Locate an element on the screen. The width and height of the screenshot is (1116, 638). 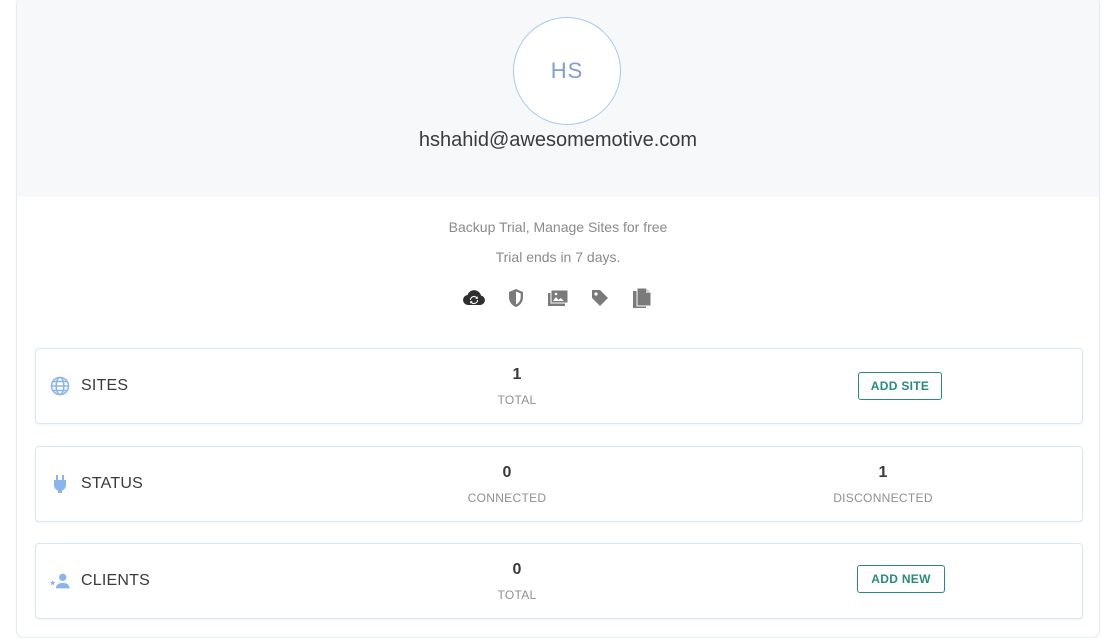
add-client-icon is located at coordinates (60, 581).